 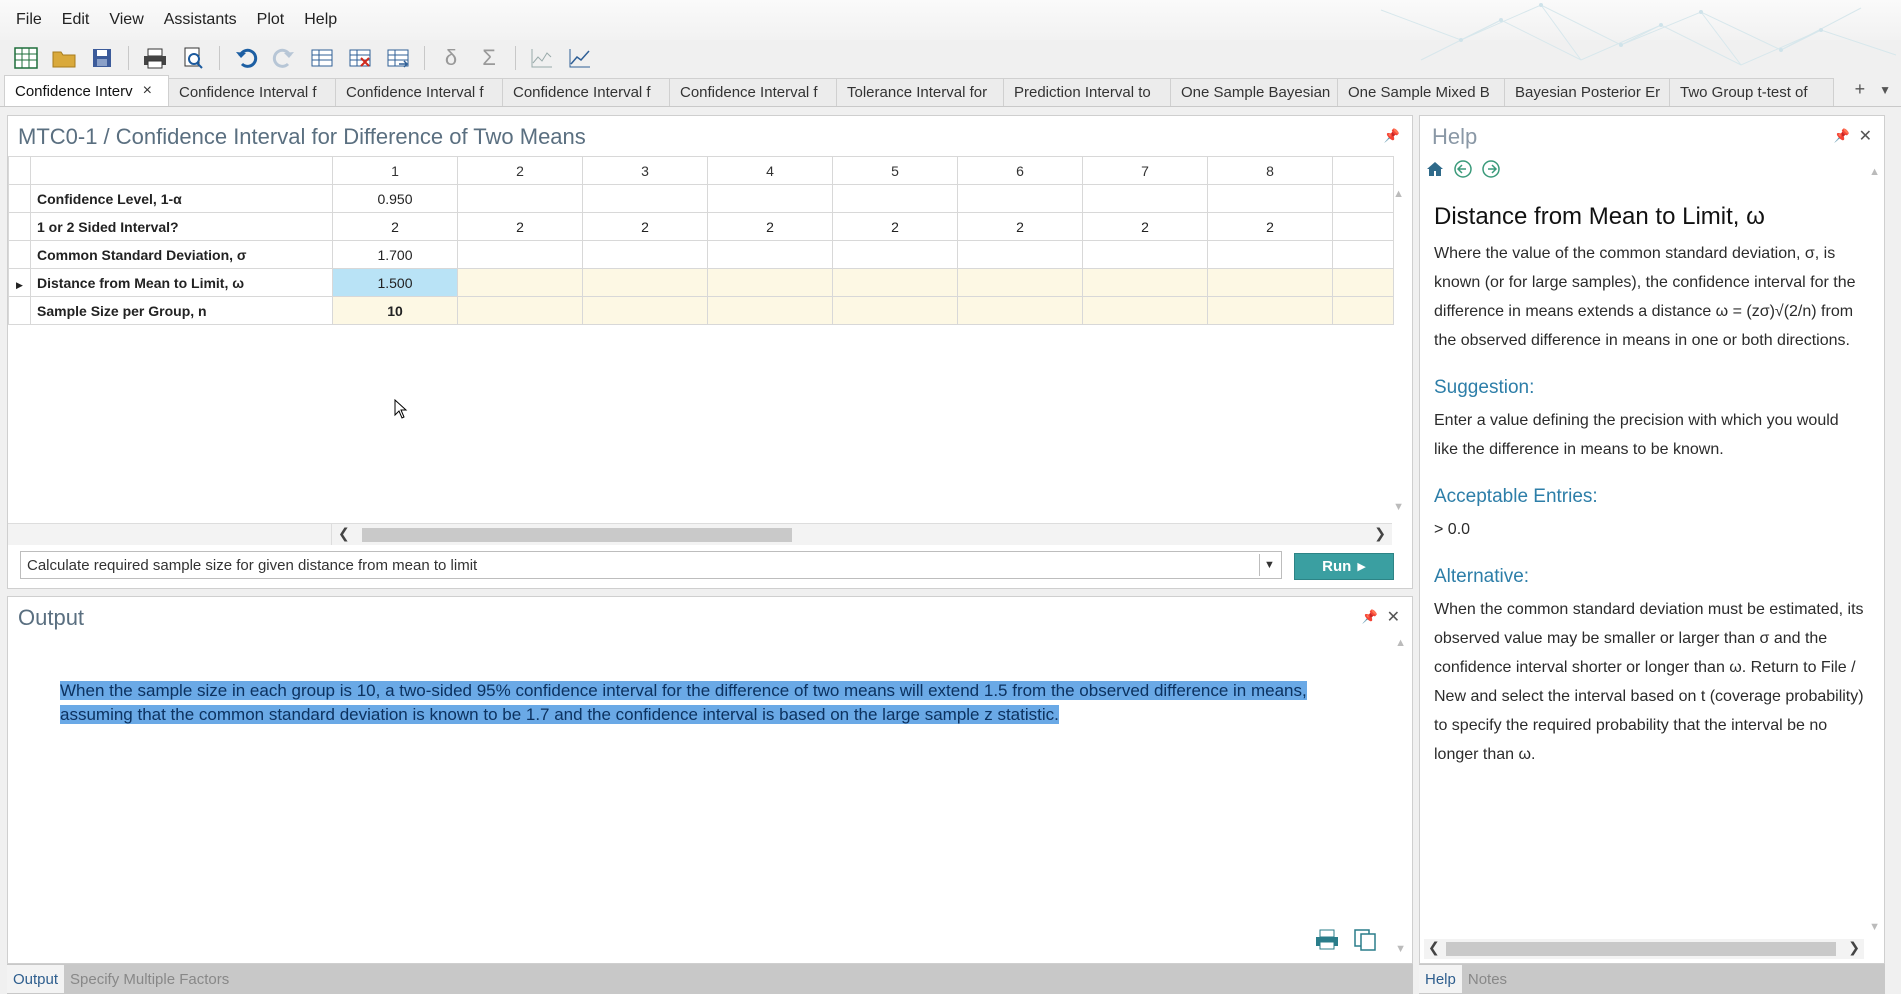 What do you see at coordinates (26, 58) in the screenshot?
I see `new-spreadsheet-icon` at bounding box center [26, 58].